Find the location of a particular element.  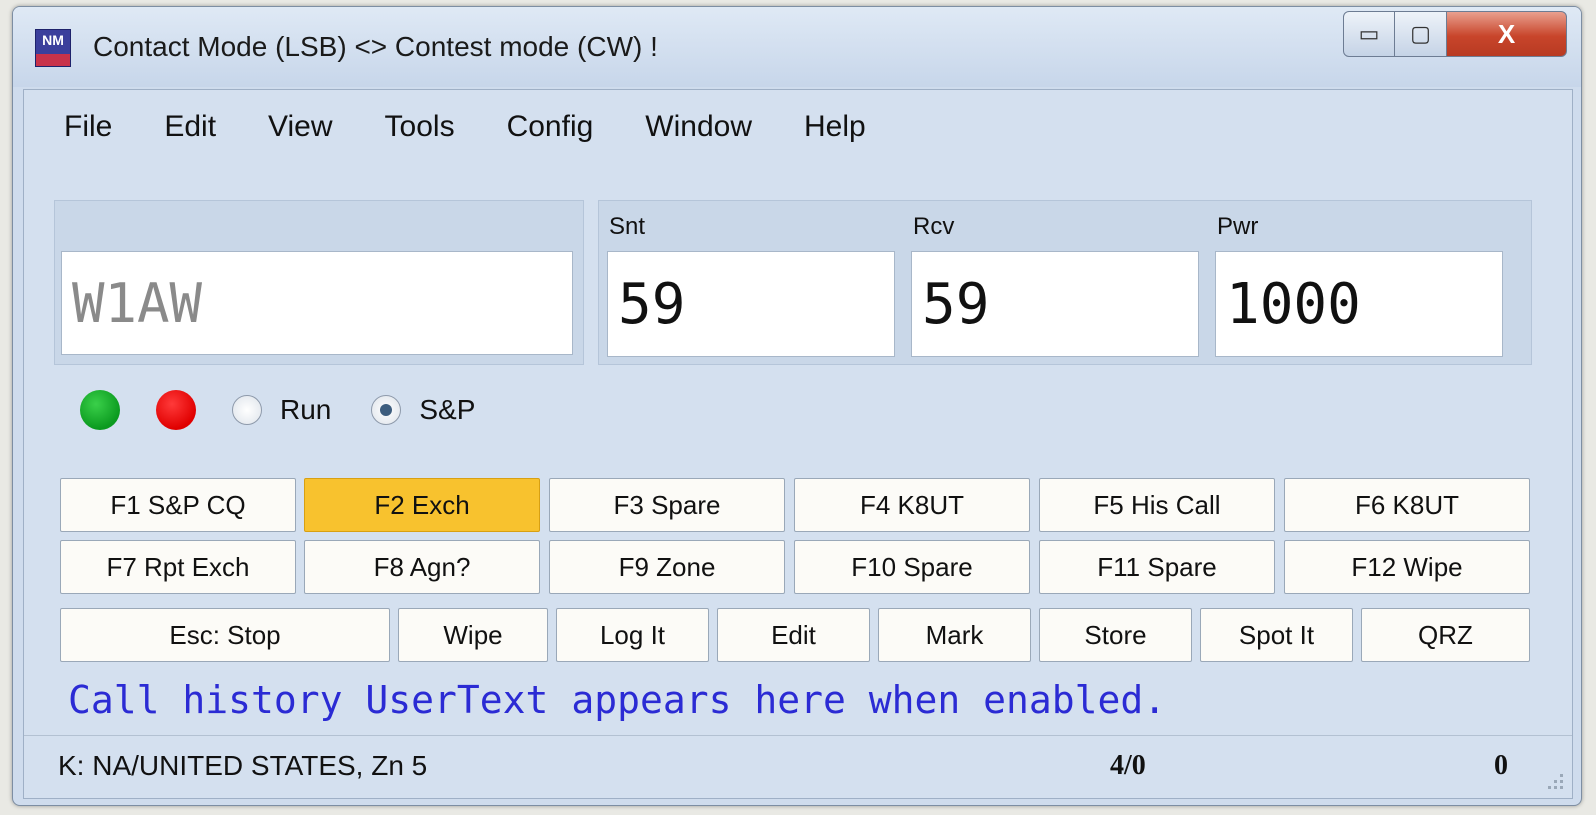

minimize-button: ▭ is located at coordinates (1369, 34).